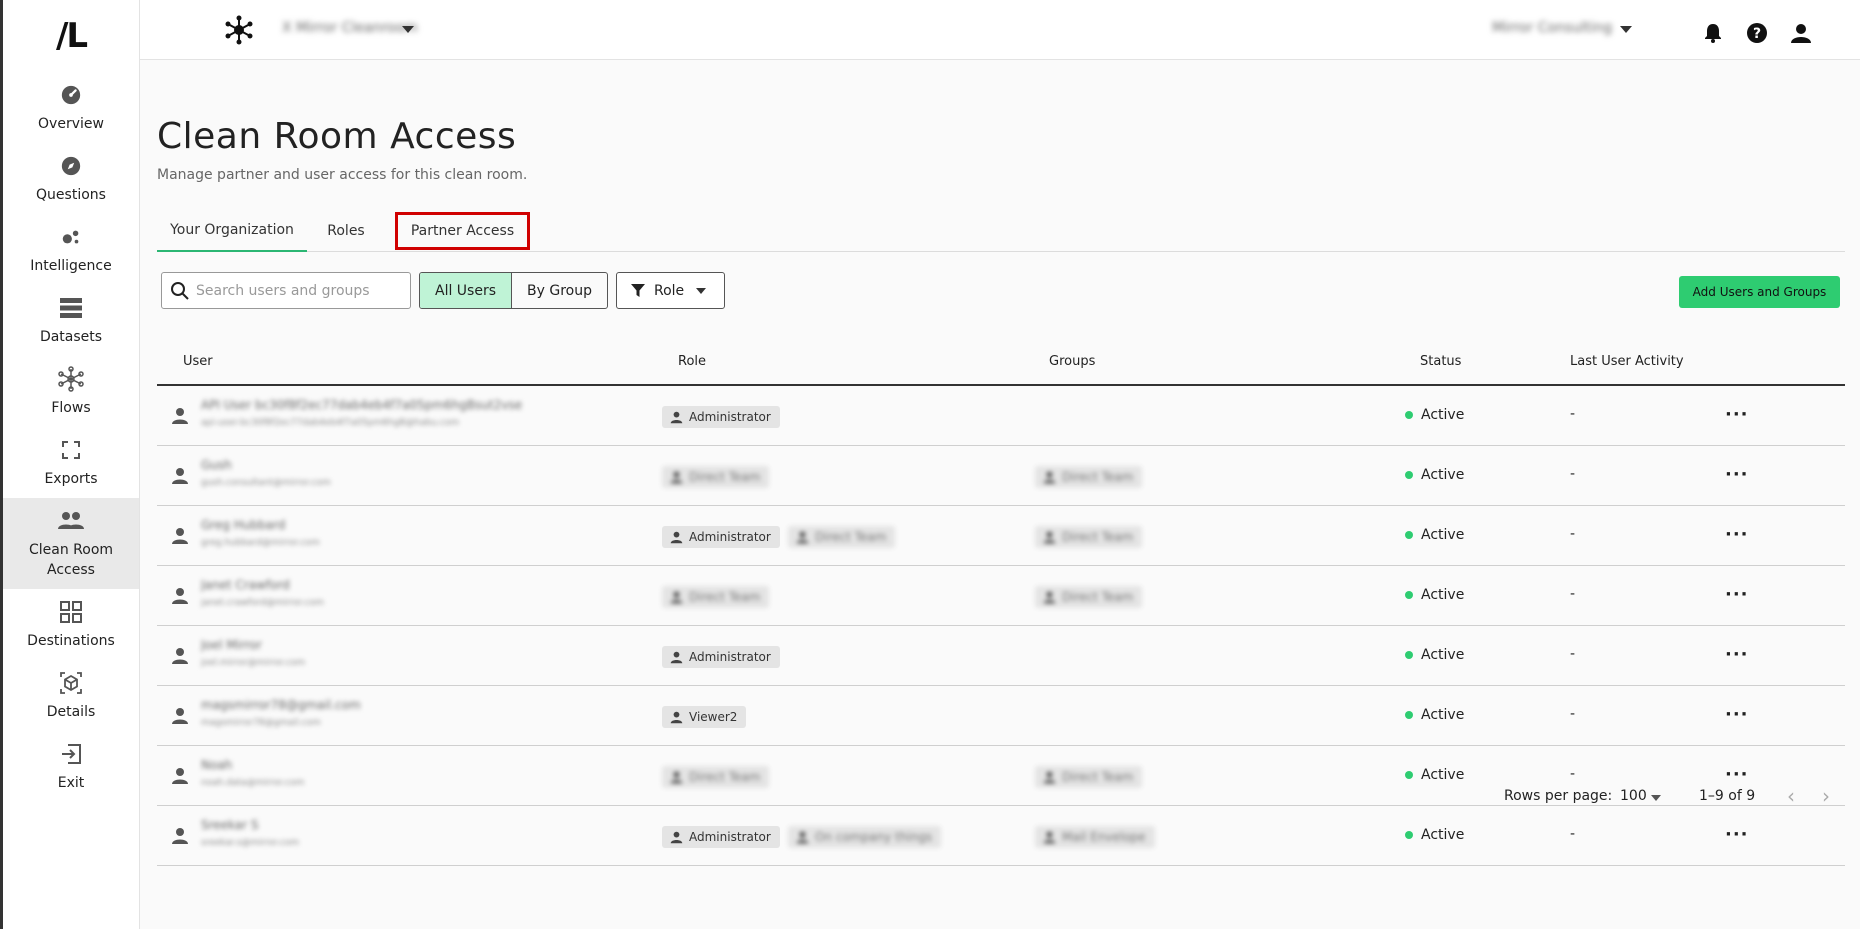 This screenshot has height=929, width=1860. Describe the element at coordinates (1826, 796) in the screenshot. I see `next-page-icon: ›` at that location.